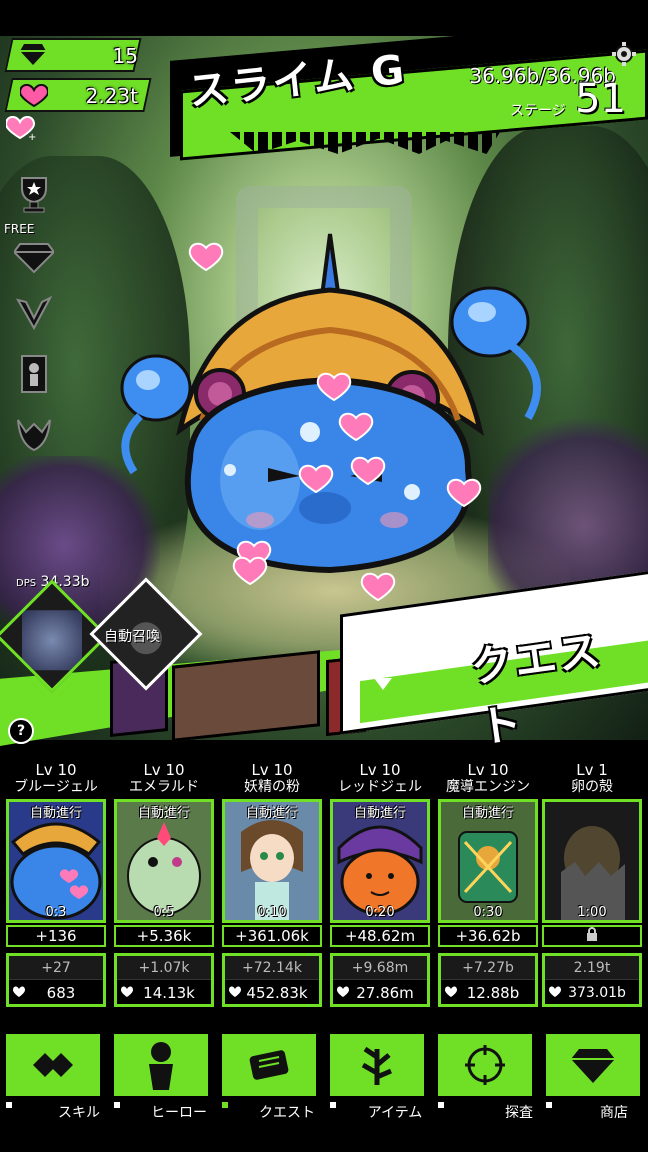 The width and height of the screenshot is (648, 1152). Describe the element at coordinates (272, 980) in the screenshot. I see `hero-upgrade-button: +72.14k 452.83k` at that location.